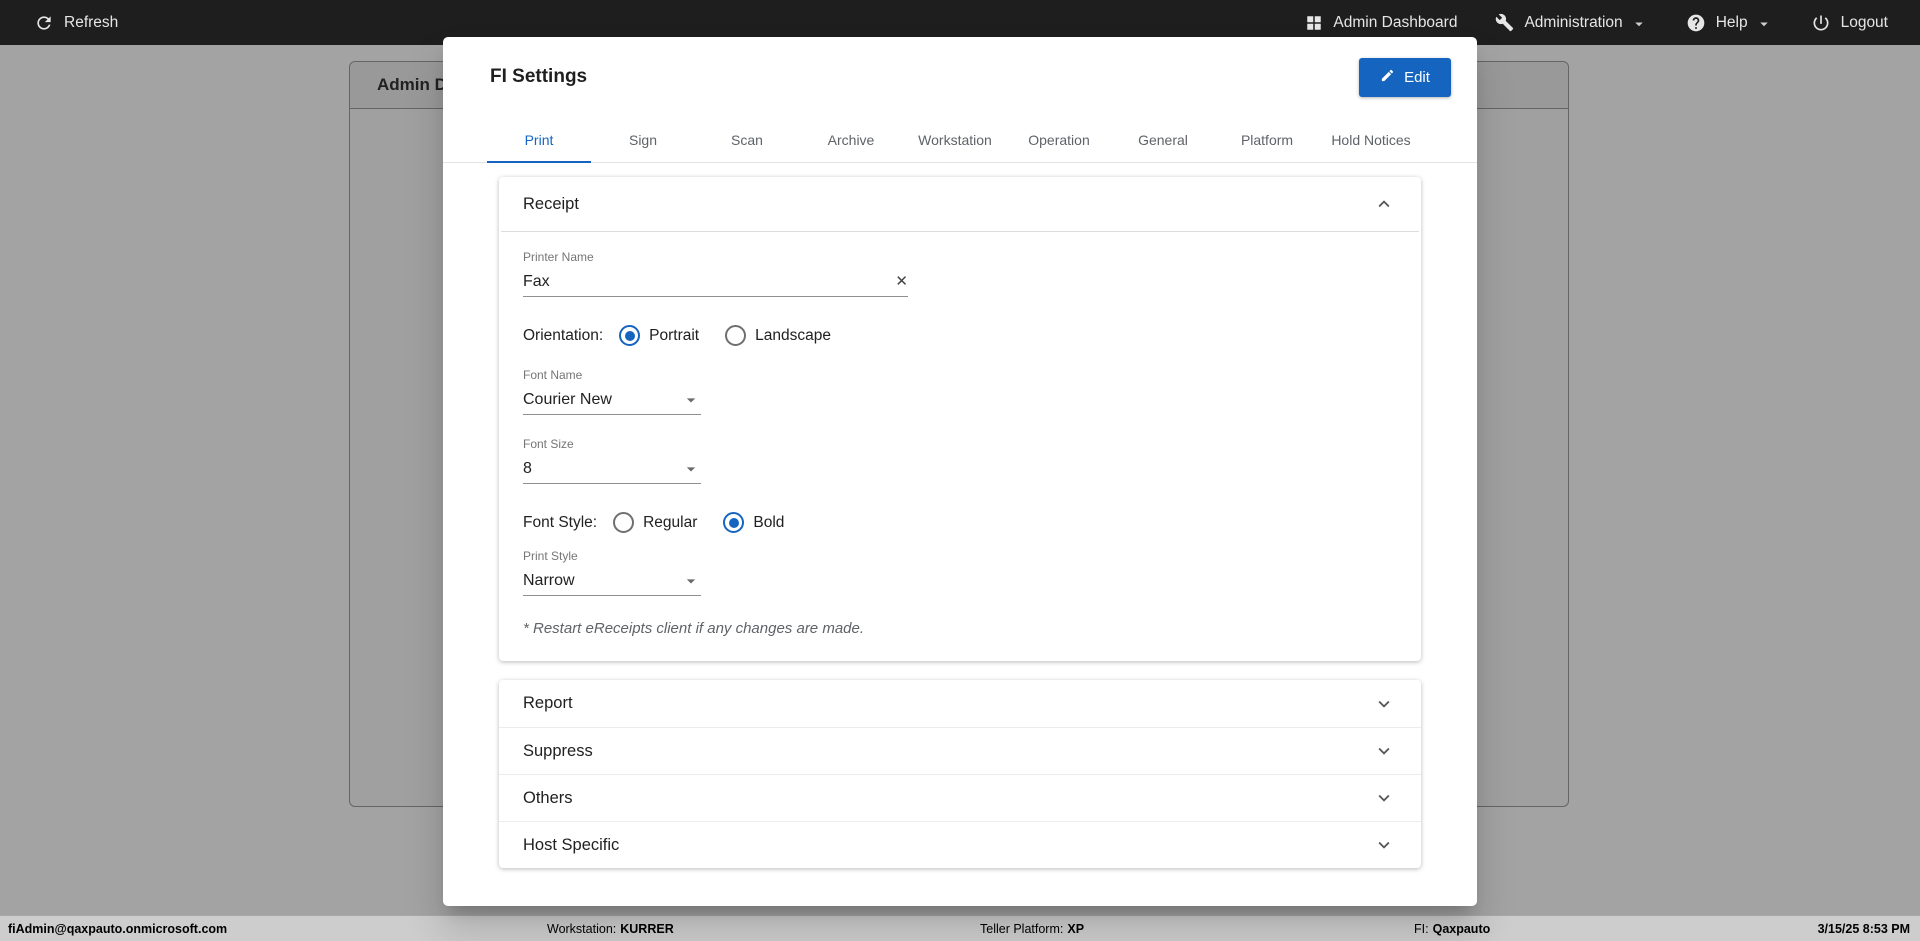 The width and height of the screenshot is (1920, 941). What do you see at coordinates (1267, 139) in the screenshot?
I see `tab-platform: Platform` at bounding box center [1267, 139].